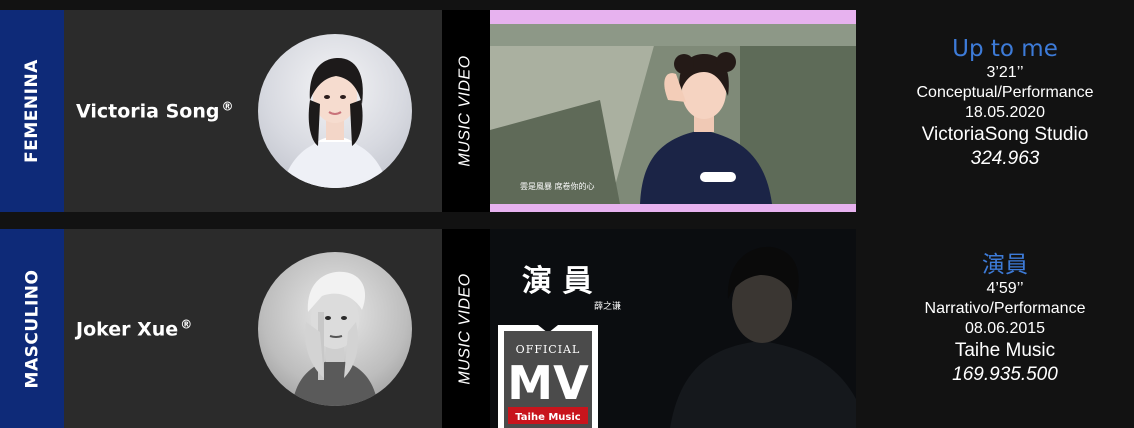 Image resolution: width=1134 pixels, height=428 pixels. What do you see at coordinates (1005, 112) in the screenshot?
I see `release-date: 18.05.2020` at bounding box center [1005, 112].